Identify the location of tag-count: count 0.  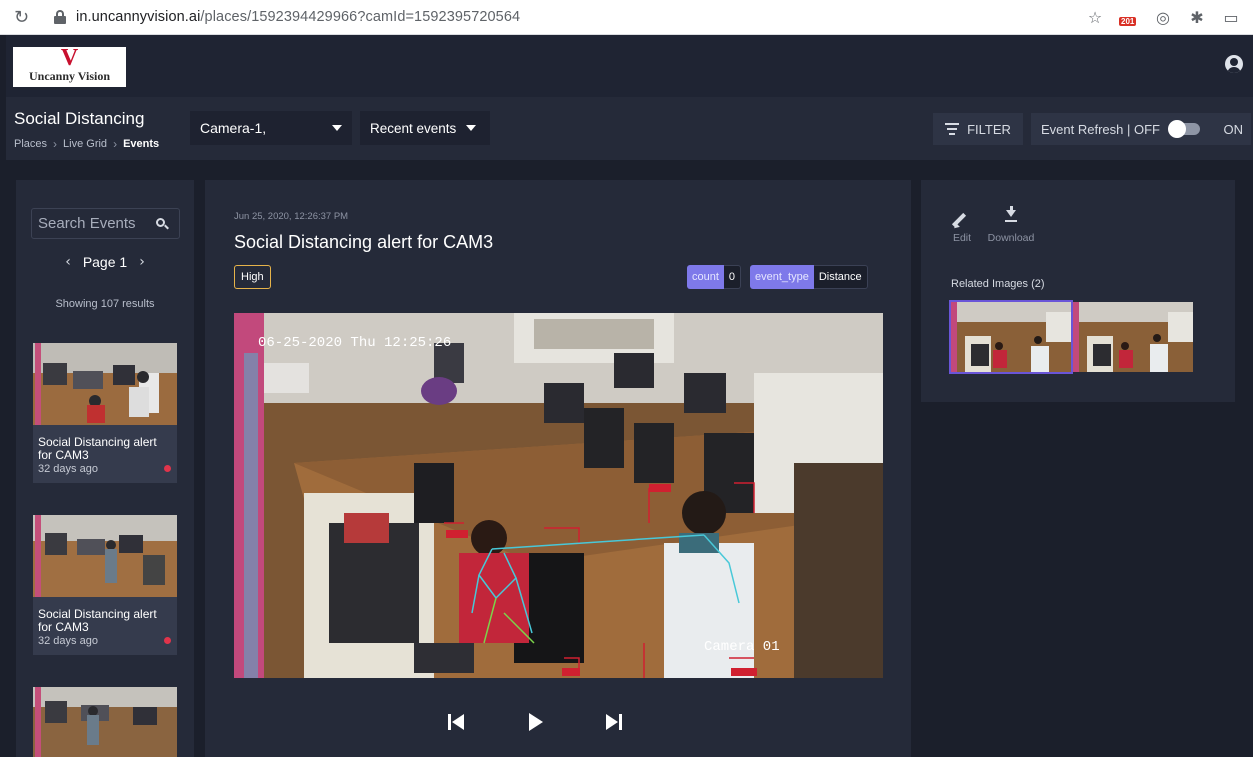
(714, 277).